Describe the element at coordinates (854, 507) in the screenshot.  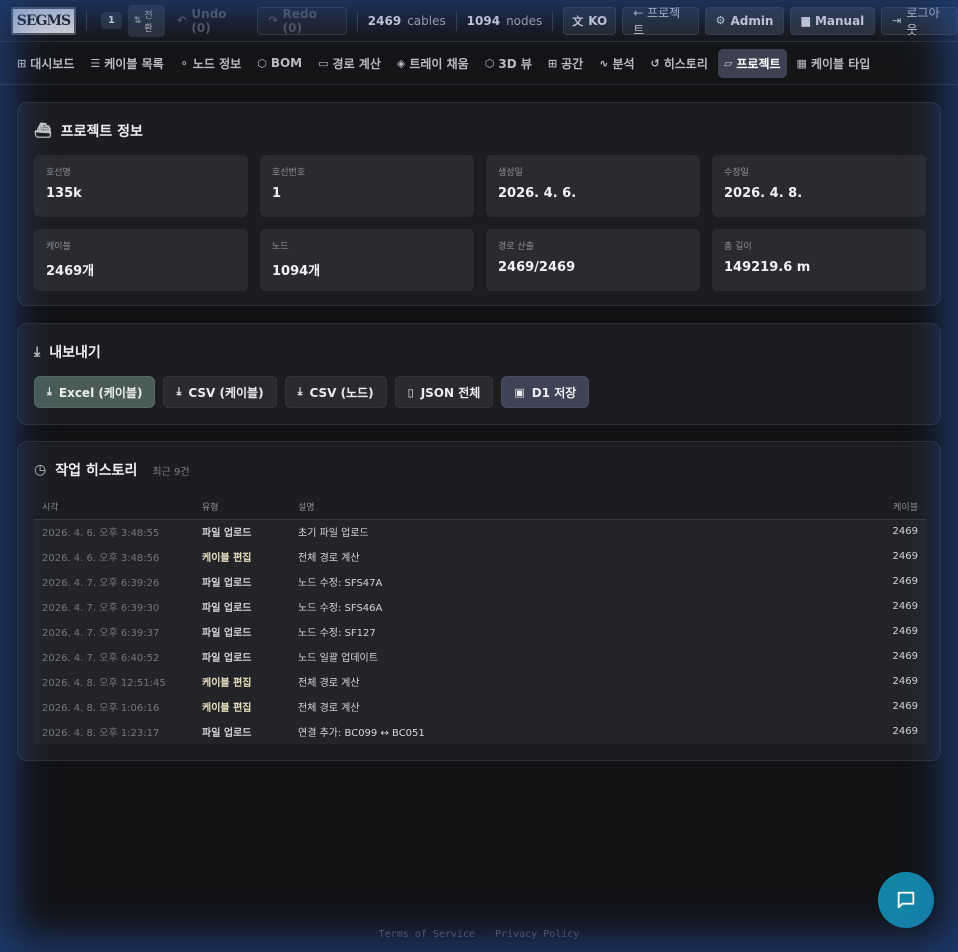
I see `column-header-cables: 케이블` at that location.